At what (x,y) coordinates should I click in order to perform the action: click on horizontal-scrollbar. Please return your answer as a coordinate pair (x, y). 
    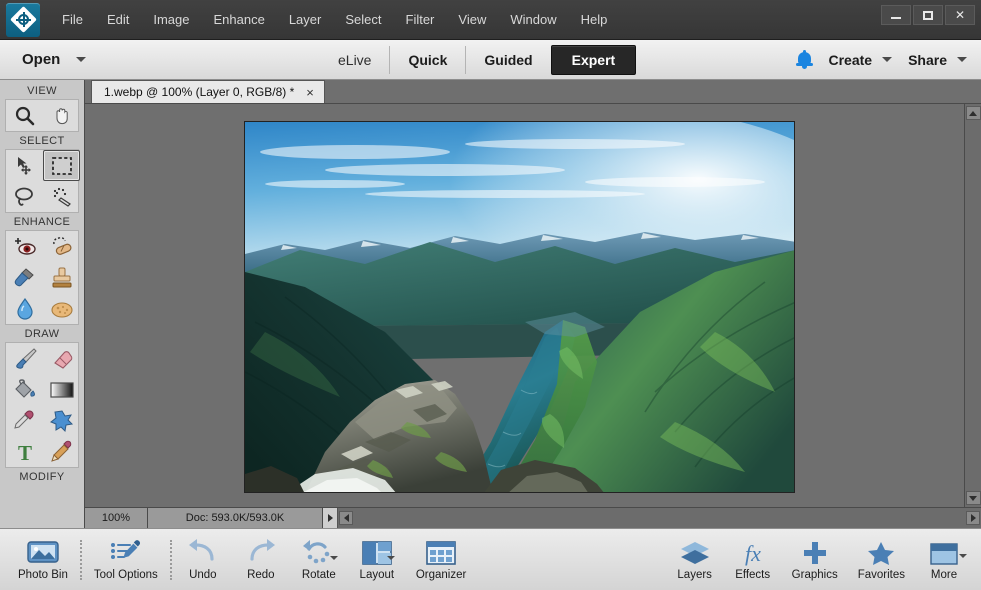
    Looking at the image, I should click on (659, 518).